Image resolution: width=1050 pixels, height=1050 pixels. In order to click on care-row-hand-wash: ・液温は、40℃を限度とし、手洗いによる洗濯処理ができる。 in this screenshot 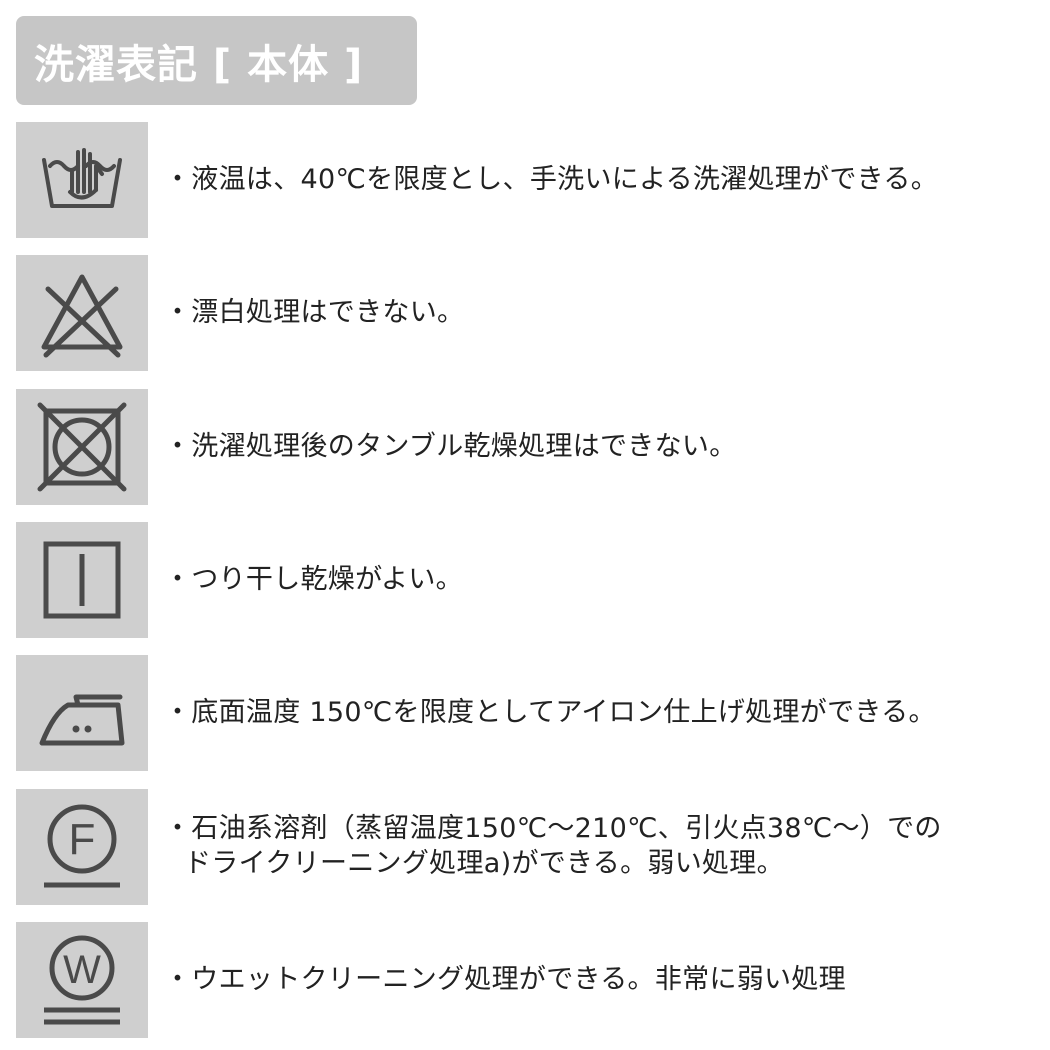, I will do `click(526, 180)`.